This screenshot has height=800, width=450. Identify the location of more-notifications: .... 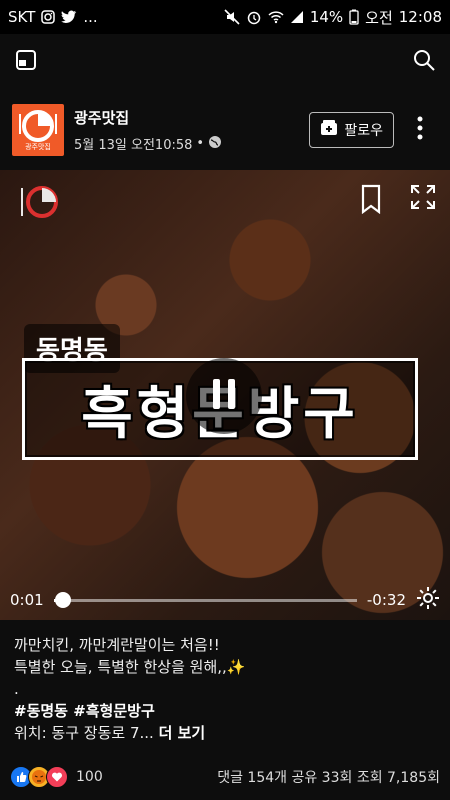
(90, 17).